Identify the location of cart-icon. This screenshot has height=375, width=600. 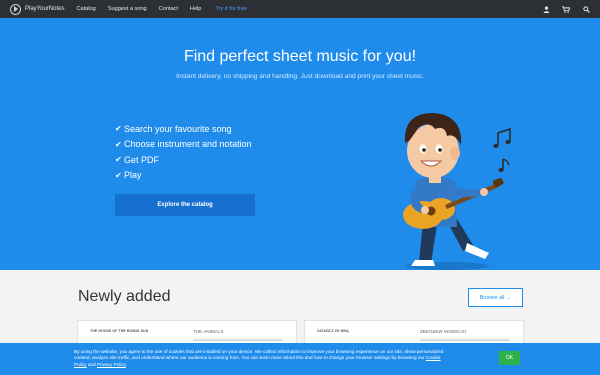
(566, 9).